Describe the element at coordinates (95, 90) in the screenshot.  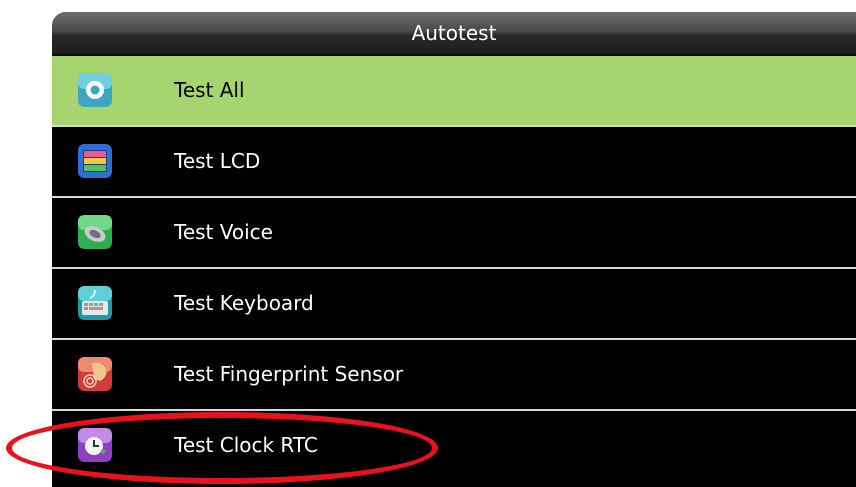
I see `test-all-icon` at that location.